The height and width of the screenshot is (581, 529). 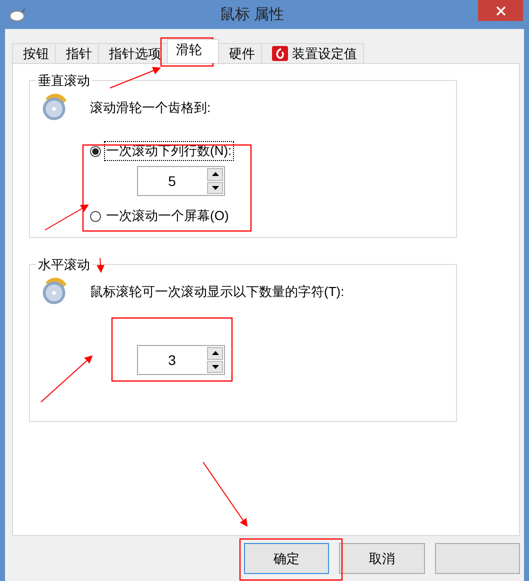 I want to click on prompt-label: 滚动滑轮一个齿格到:, so click(x=150, y=108).